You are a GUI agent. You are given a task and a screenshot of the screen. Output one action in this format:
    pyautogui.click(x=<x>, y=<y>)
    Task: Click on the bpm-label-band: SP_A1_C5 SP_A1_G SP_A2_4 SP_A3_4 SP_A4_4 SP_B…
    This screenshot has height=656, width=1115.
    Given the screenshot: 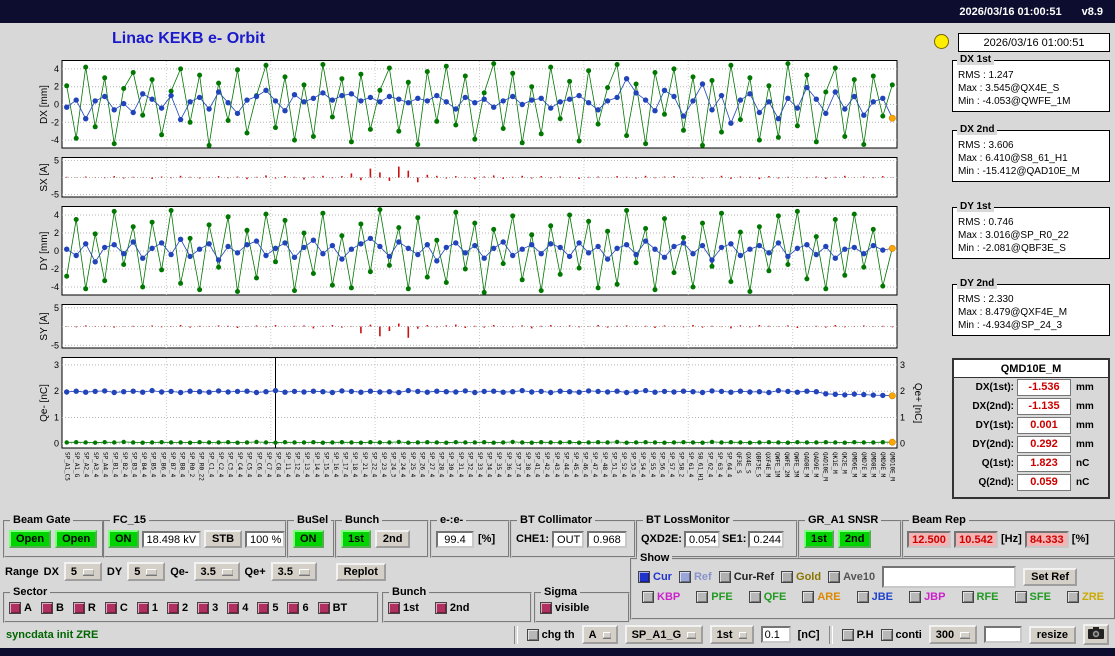 What is the action you would take?
    pyautogui.click(x=479, y=466)
    